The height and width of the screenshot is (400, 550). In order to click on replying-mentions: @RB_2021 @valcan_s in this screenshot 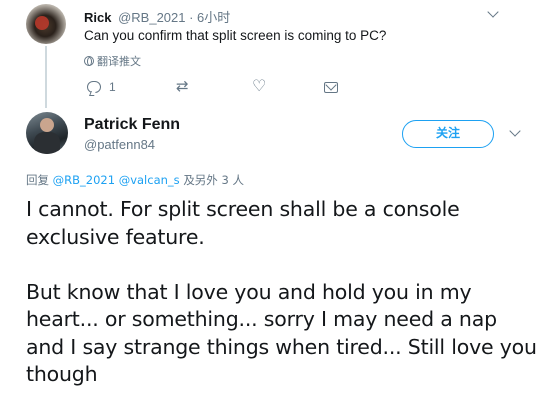, I will do `click(116, 180)`.